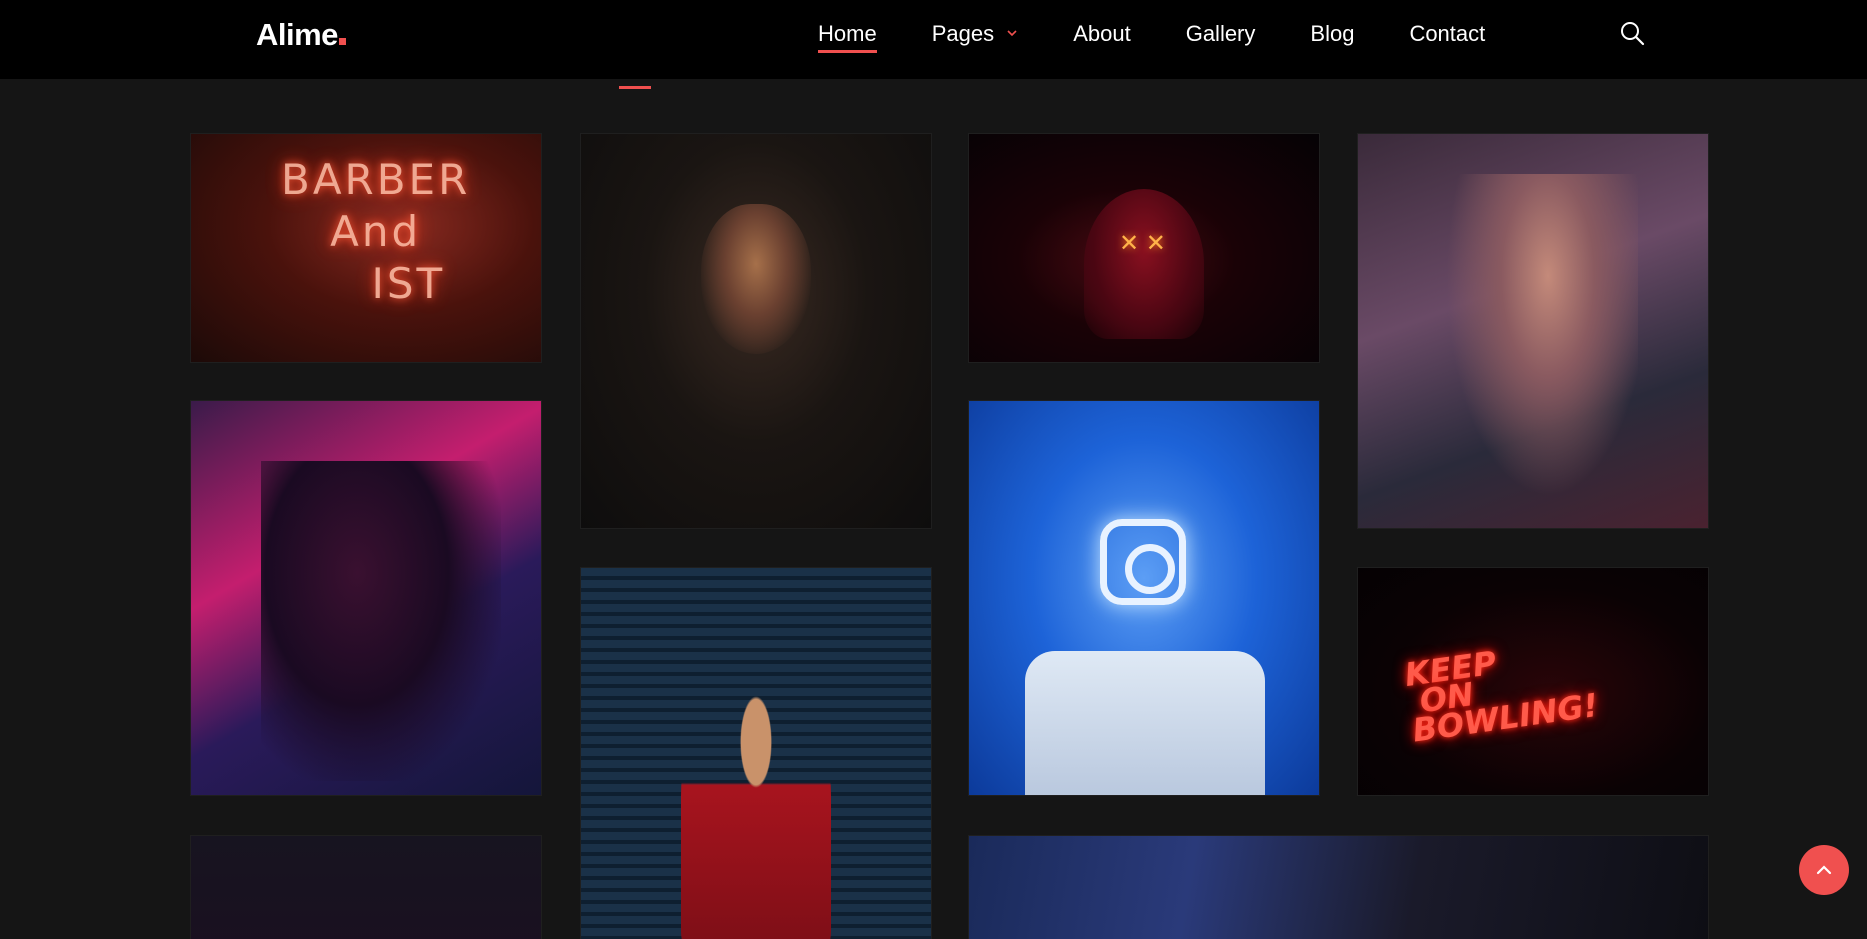 The image size is (1867, 939). I want to click on site-logo: Alime, so click(301, 35).